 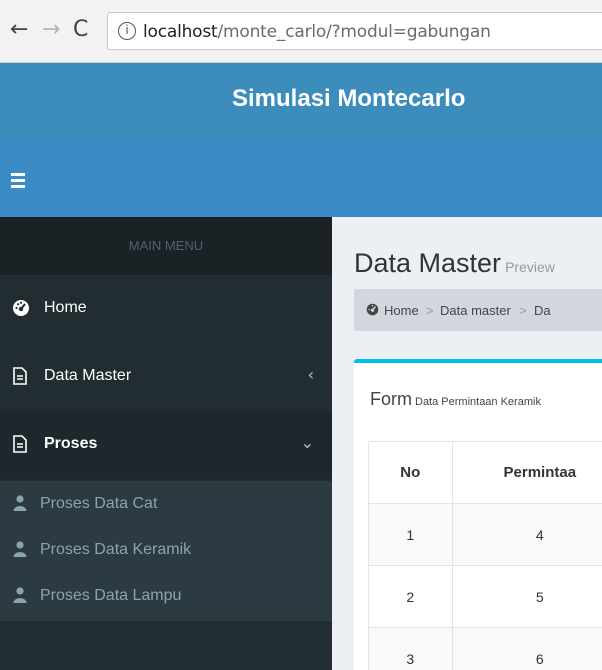 What do you see at coordinates (410, 534) in the screenshot?
I see `table-cell-no: 1` at bounding box center [410, 534].